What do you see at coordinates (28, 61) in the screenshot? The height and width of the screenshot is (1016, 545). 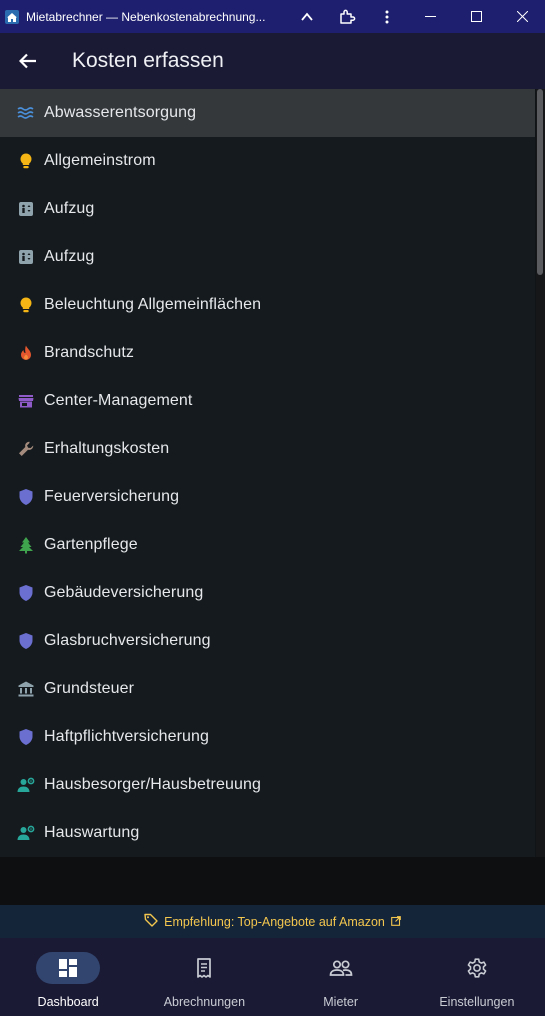 I see `back-arrow-icon` at bounding box center [28, 61].